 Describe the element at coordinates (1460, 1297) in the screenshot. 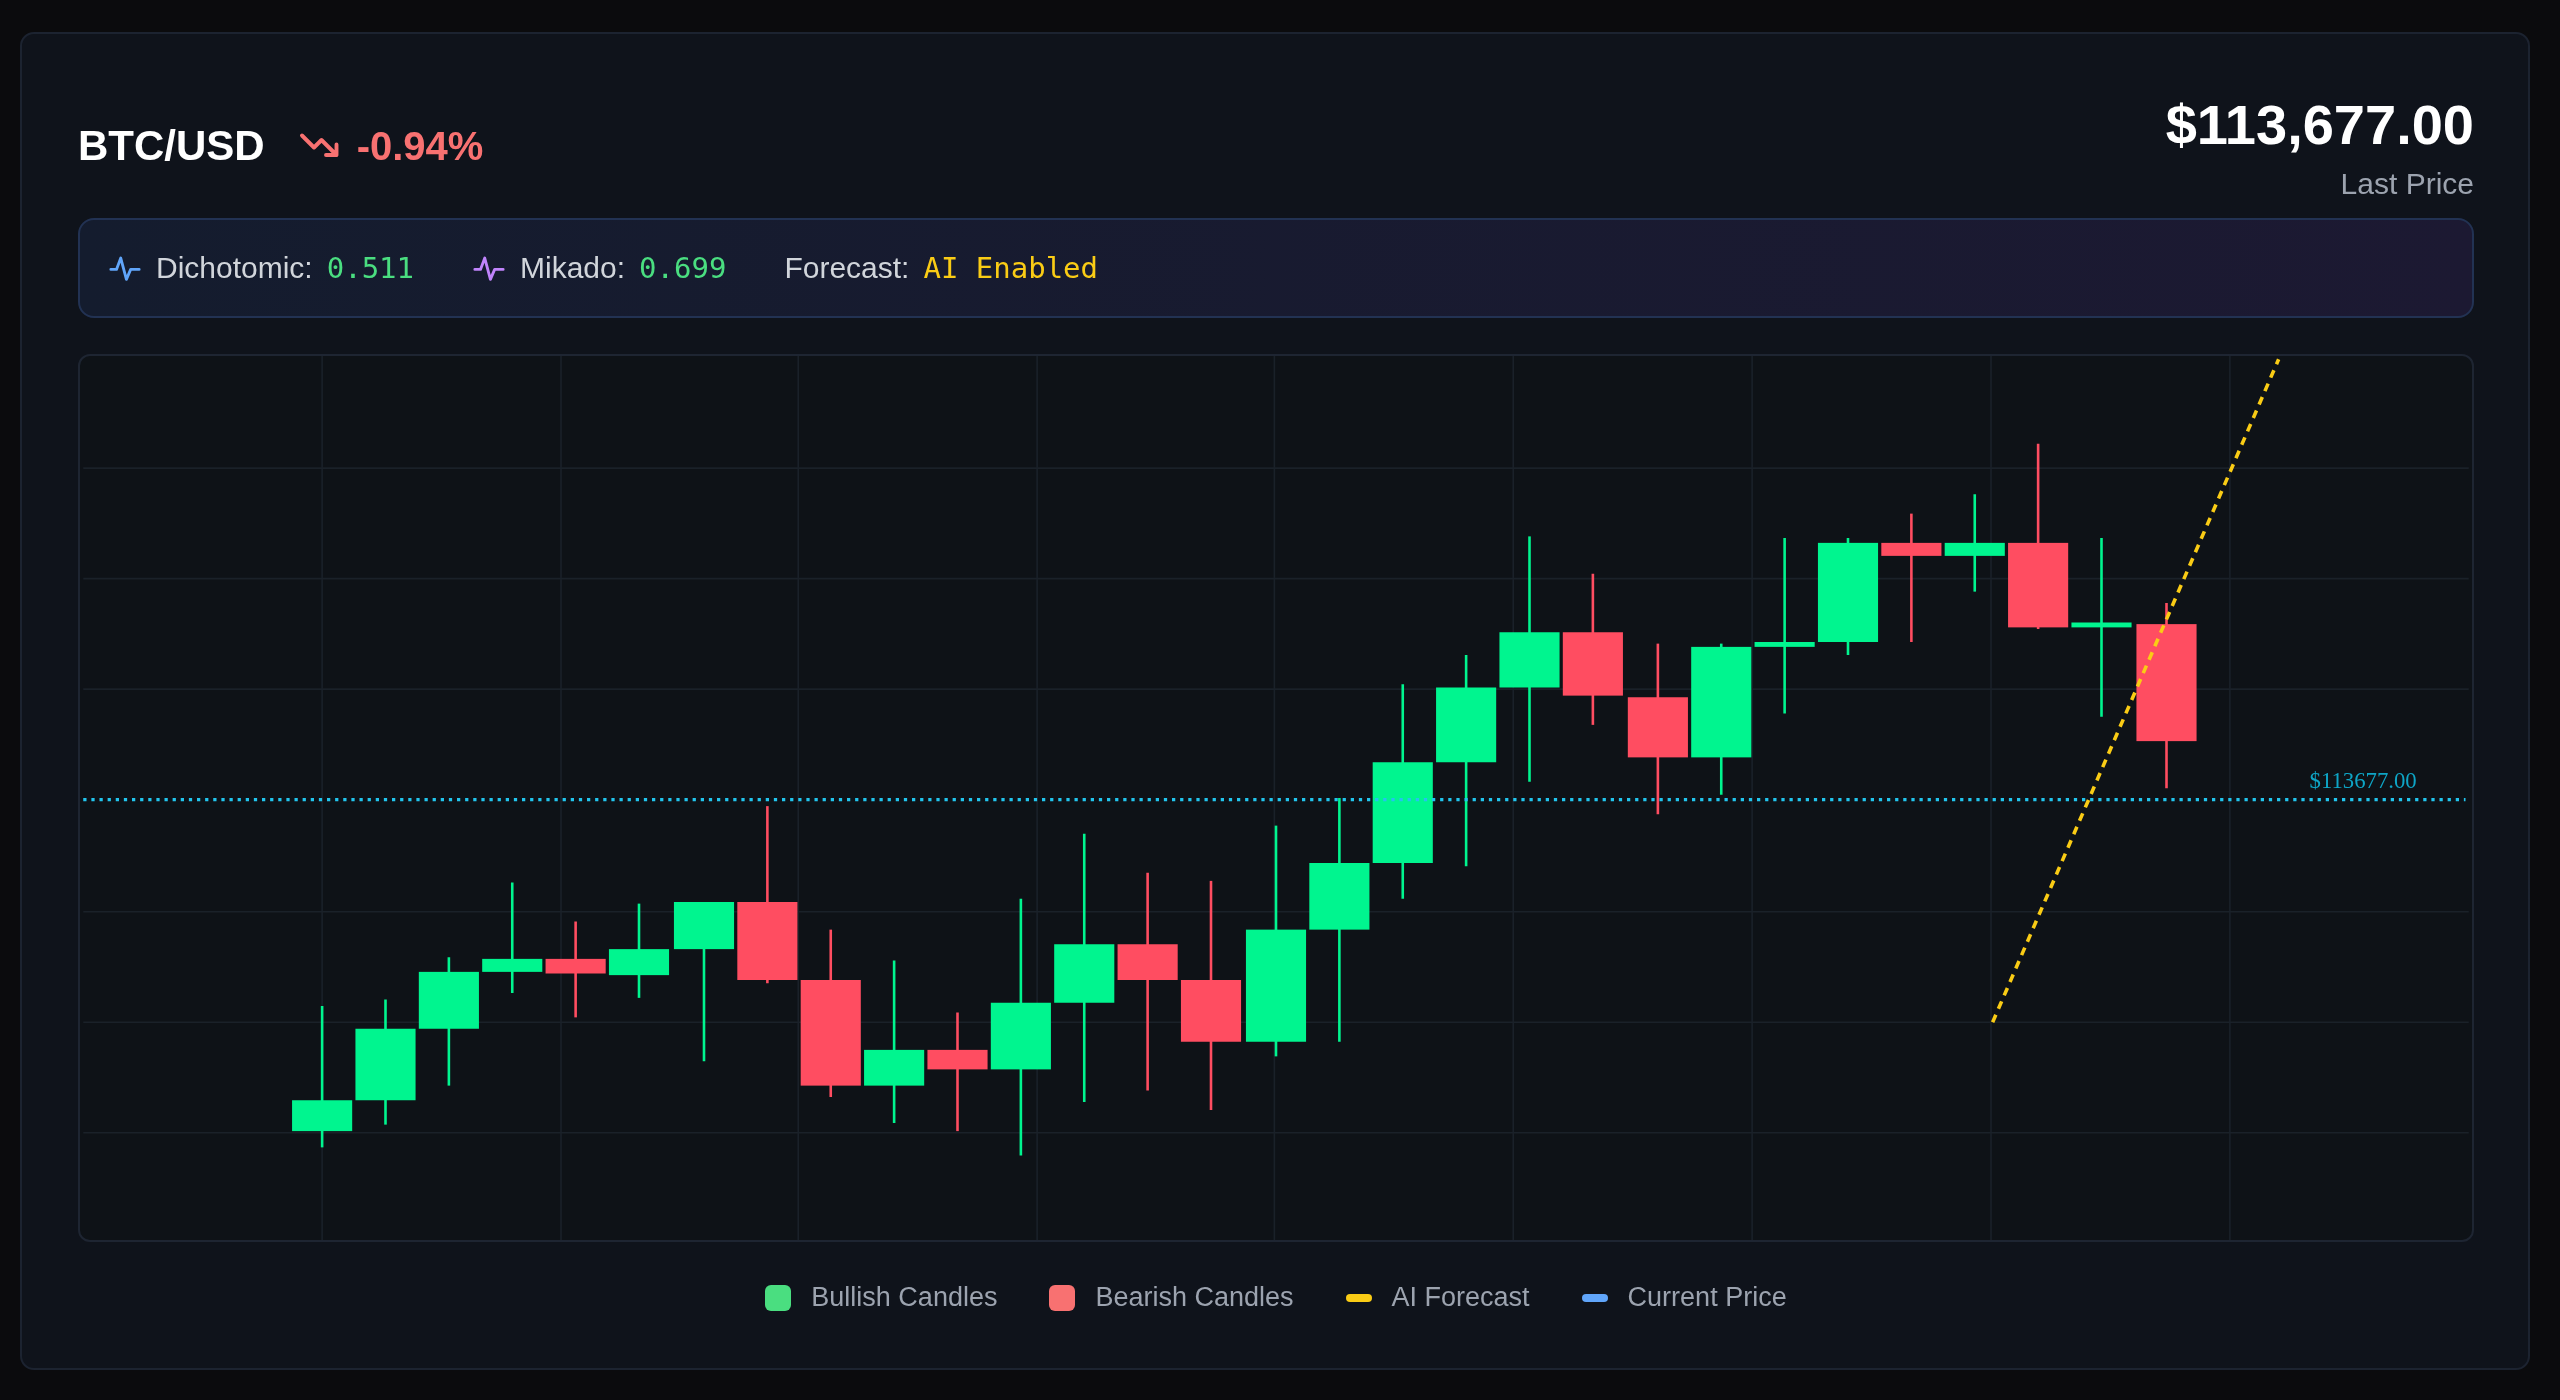

I see `legend-label: AI Forecast` at that location.